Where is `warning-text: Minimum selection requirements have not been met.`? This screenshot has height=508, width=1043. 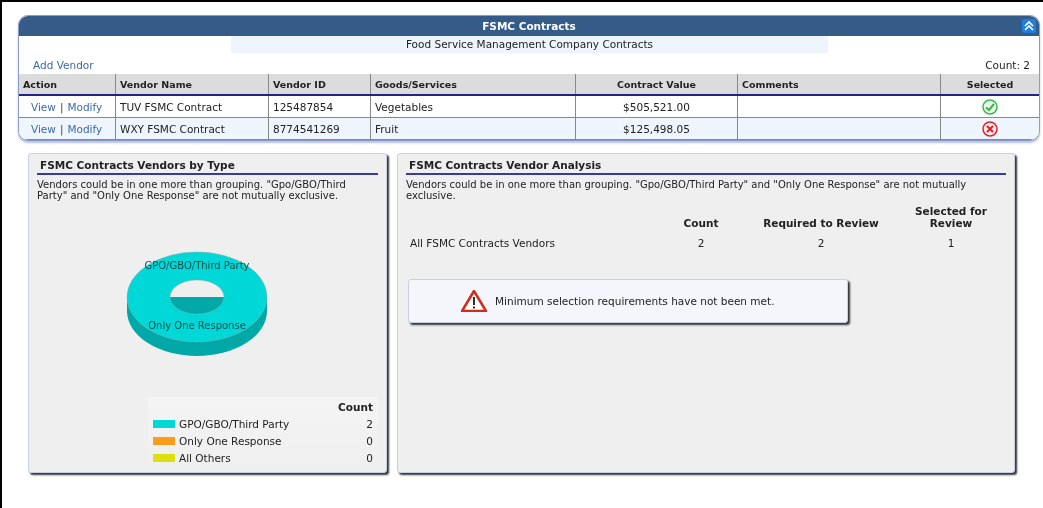 warning-text: Minimum selection requirements have not been met. is located at coordinates (635, 301).